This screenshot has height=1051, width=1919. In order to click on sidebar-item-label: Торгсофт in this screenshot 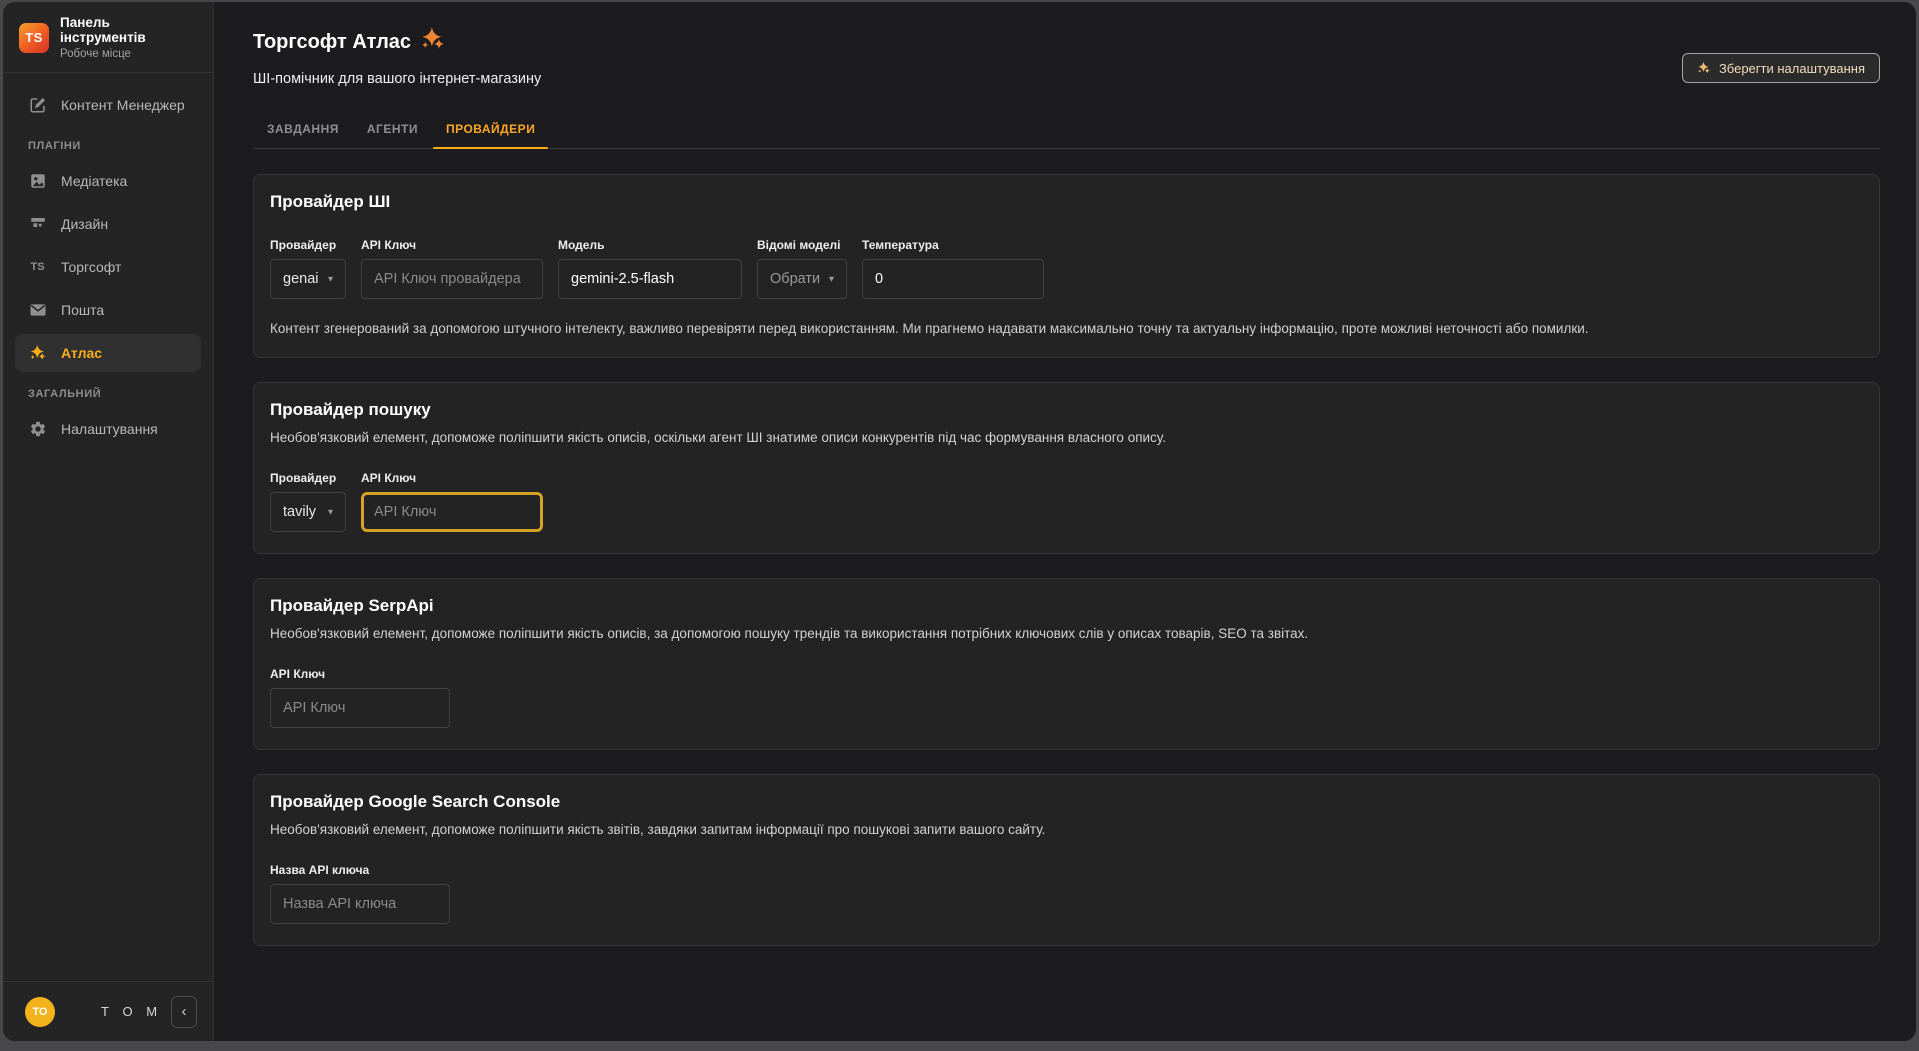, I will do `click(91, 267)`.